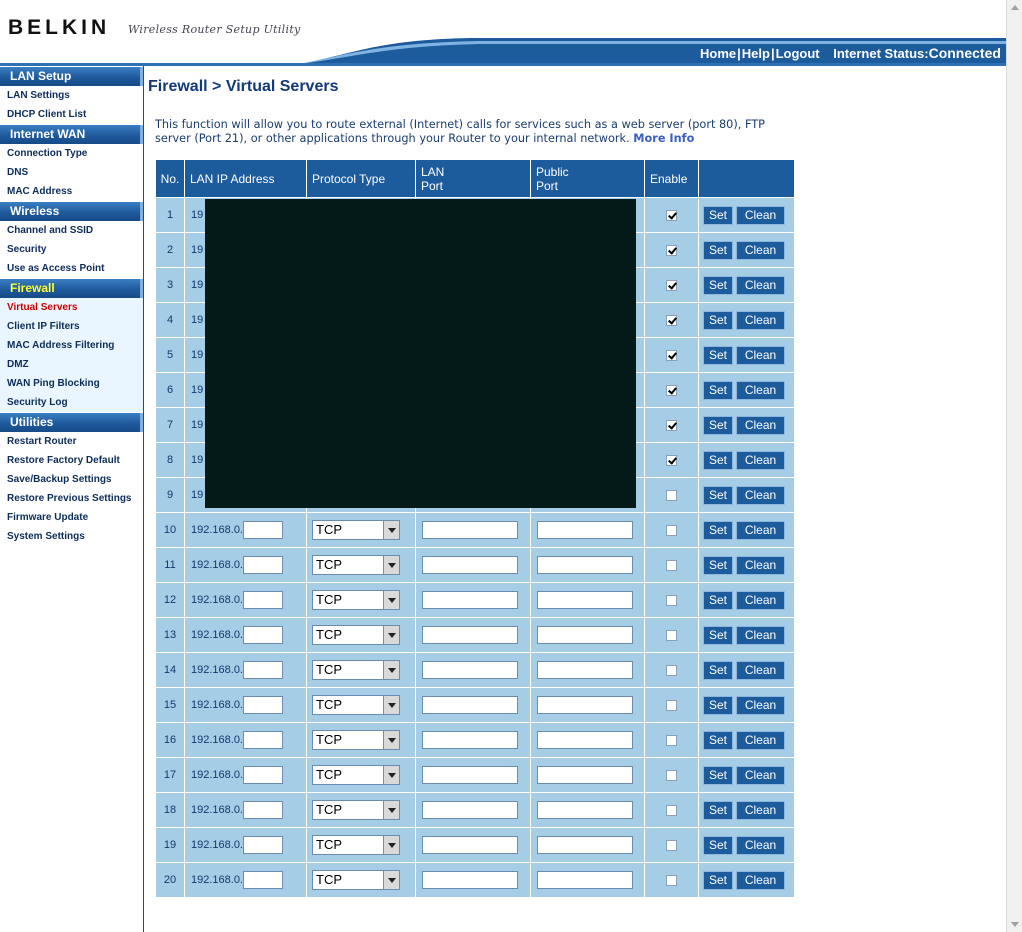 Image resolution: width=1022 pixels, height=932 pixels. What do you see at coordinates (71, 230) in the screenshot?
I see `sidebar-item-channel-and-ssid: Channel and SSID` at bounding box center [71, 230].